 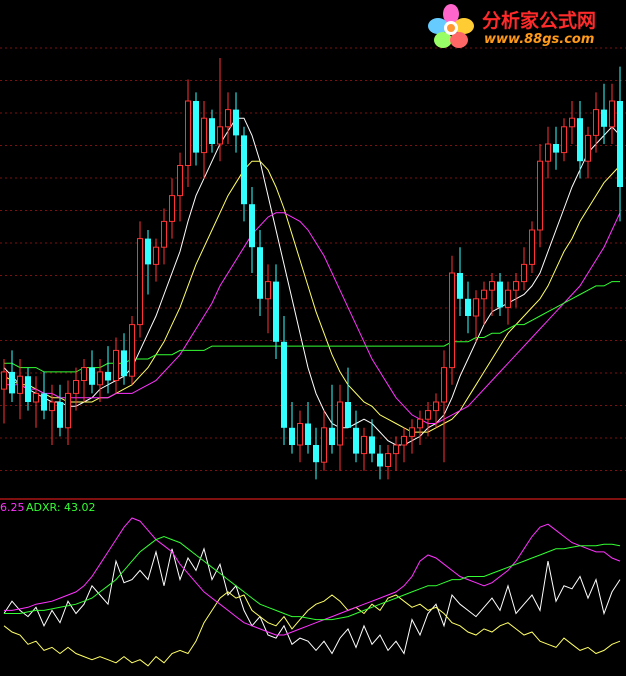 What do you see at coordinates (539, 21) in the screenshot?
I see `watermark-name: 分析家公式网` at bounding box center [539, 21].